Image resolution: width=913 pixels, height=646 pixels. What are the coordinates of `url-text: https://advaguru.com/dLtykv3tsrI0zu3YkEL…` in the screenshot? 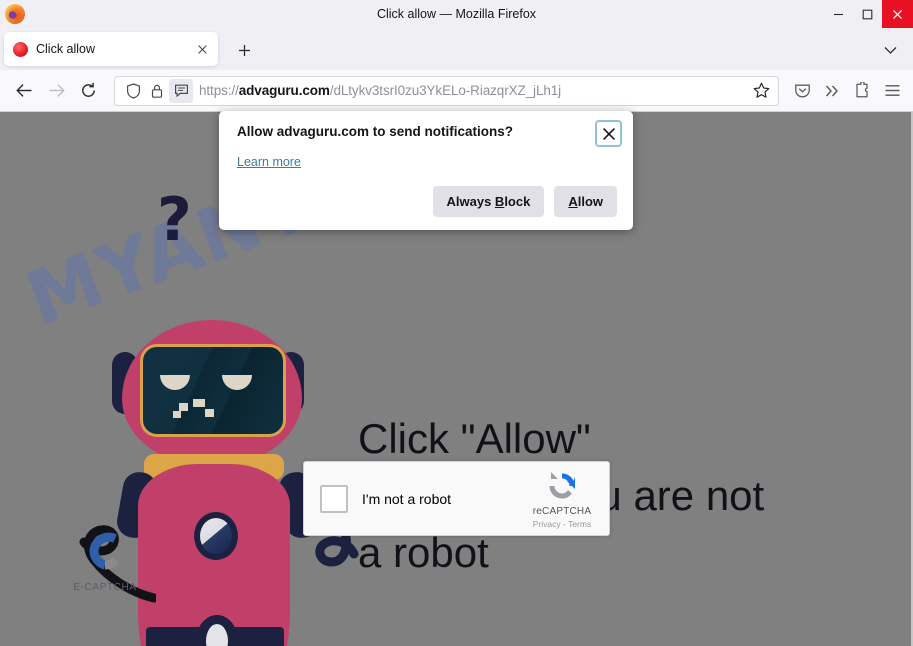 It's located at (473, 91).